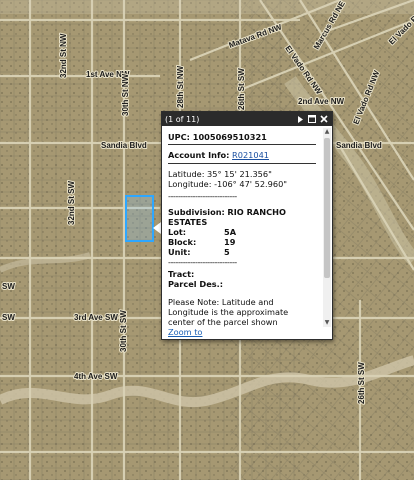 This screenshot has height=480, width=414. I want to click on parcel-des-label: Parcel Des.:, so click(196, 284).